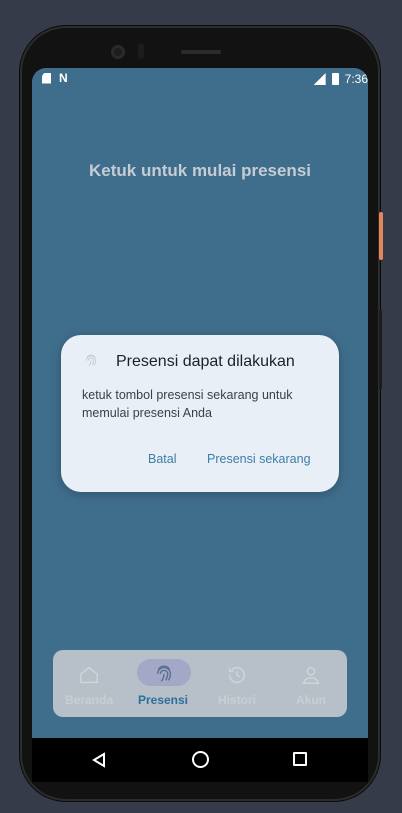 This screenshot has width=402, height=813. Describe the element at coordinates (200, 683) in the screenshot. I see `bottom-navigation: Beranda Presensi Histori Akun` at that location.